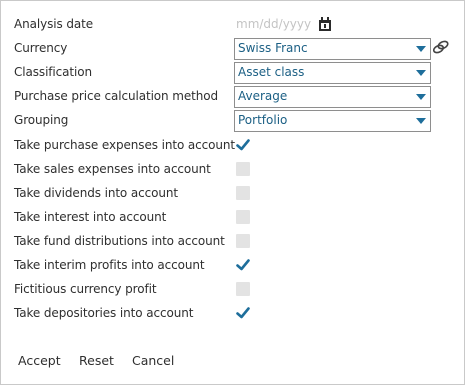  I want to click on checkbox-row: Take fund distributions into account, so click(239, 242).